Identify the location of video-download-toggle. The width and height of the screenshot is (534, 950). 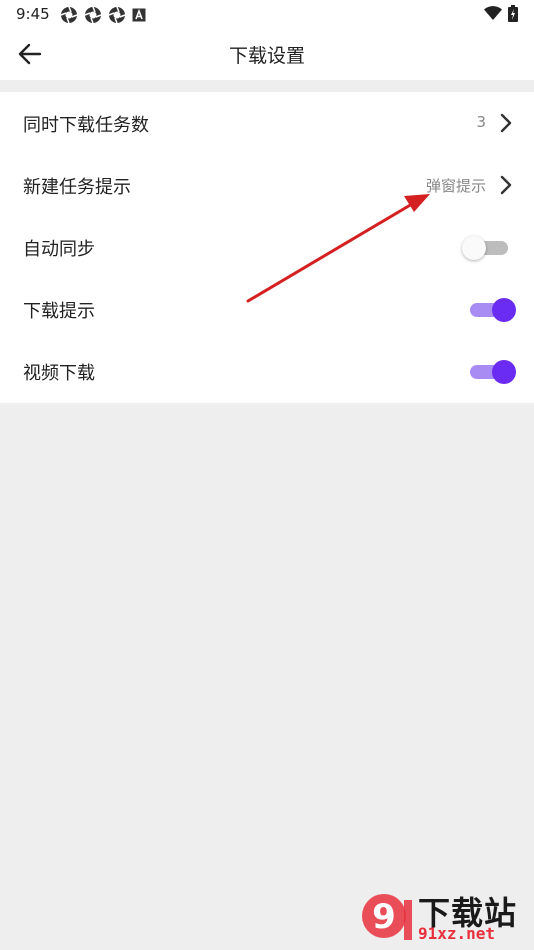
(493, 371).